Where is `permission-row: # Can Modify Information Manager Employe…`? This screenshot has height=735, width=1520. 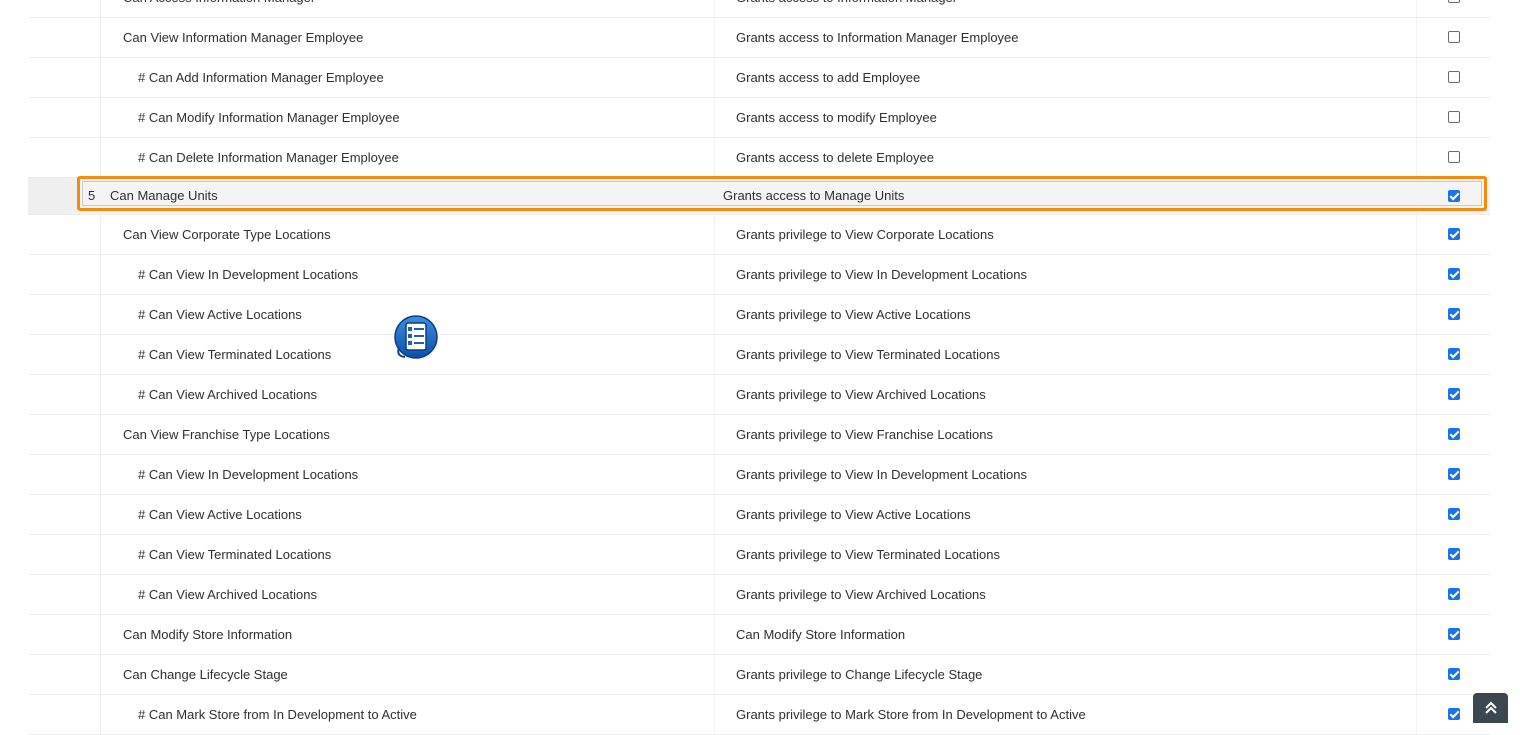 permission-row: # Can Modify Information Manager Employe… is located at coordinates (759, 118).